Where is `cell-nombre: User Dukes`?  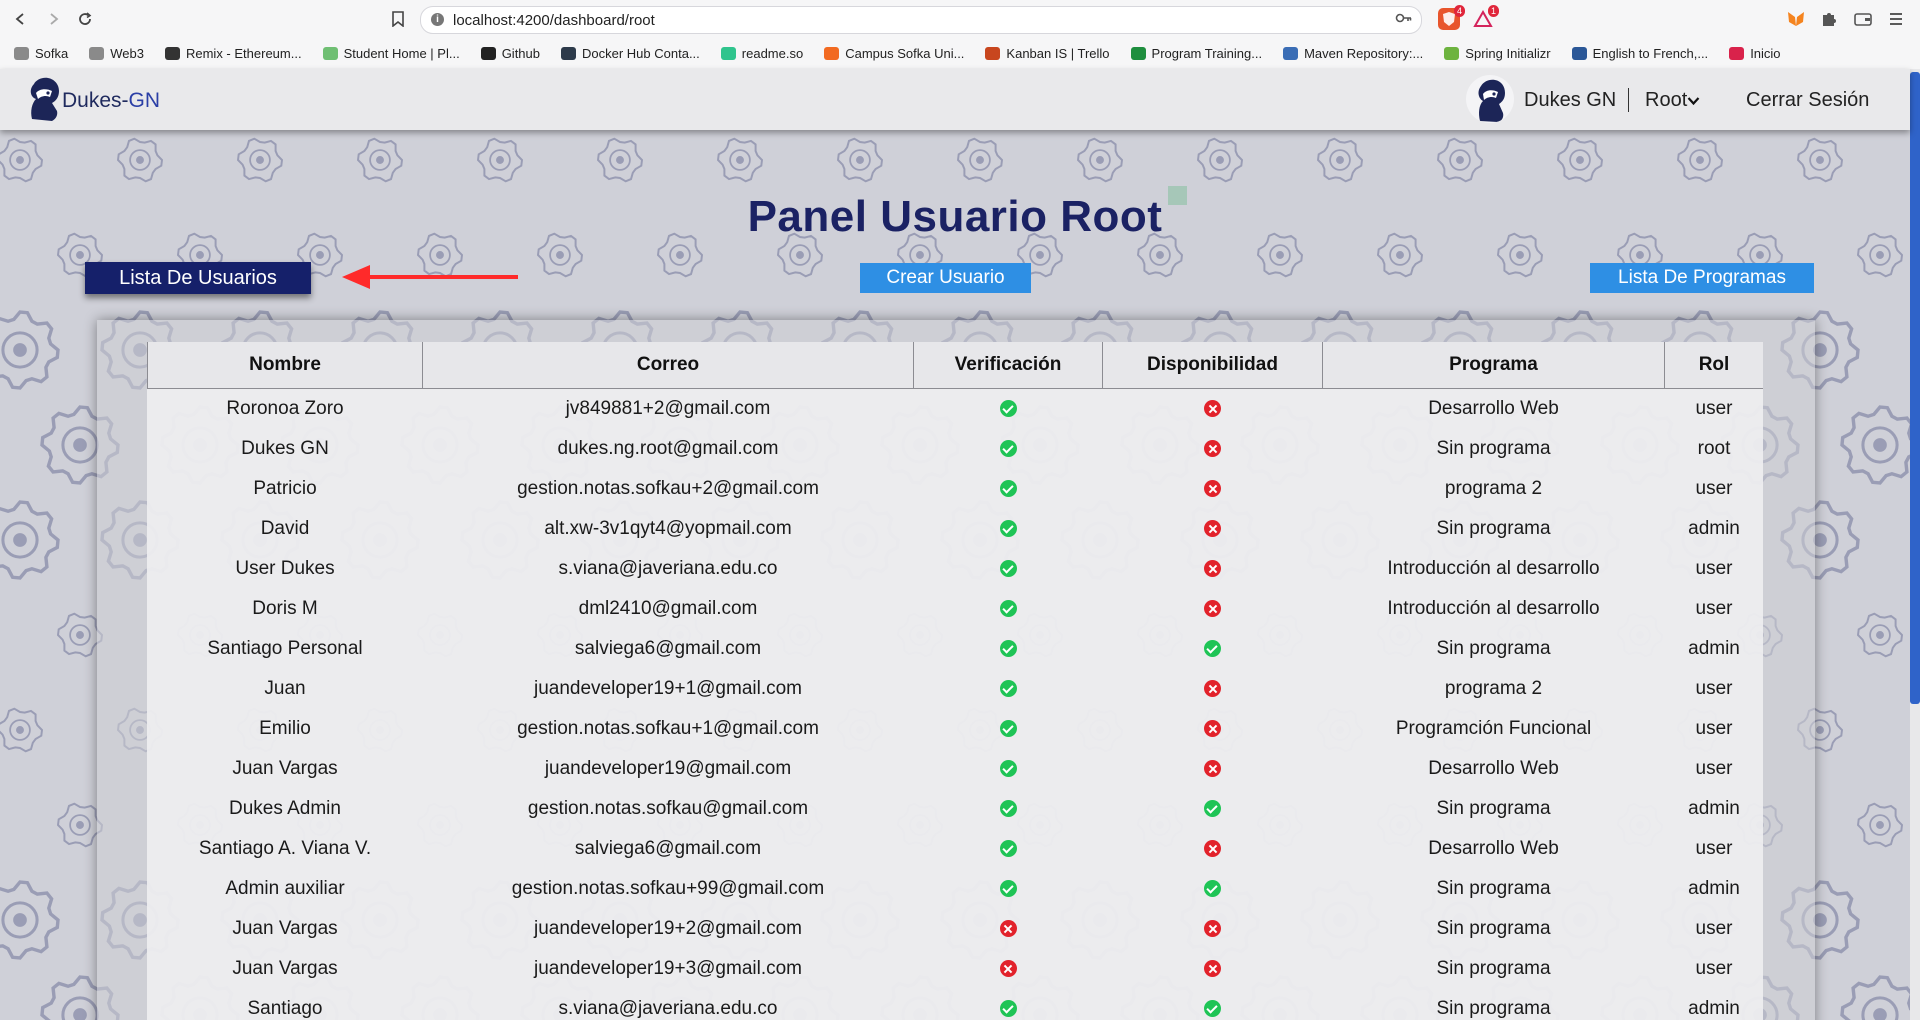 cell-nombre: User Dukes is located at coordinates (285, 568).